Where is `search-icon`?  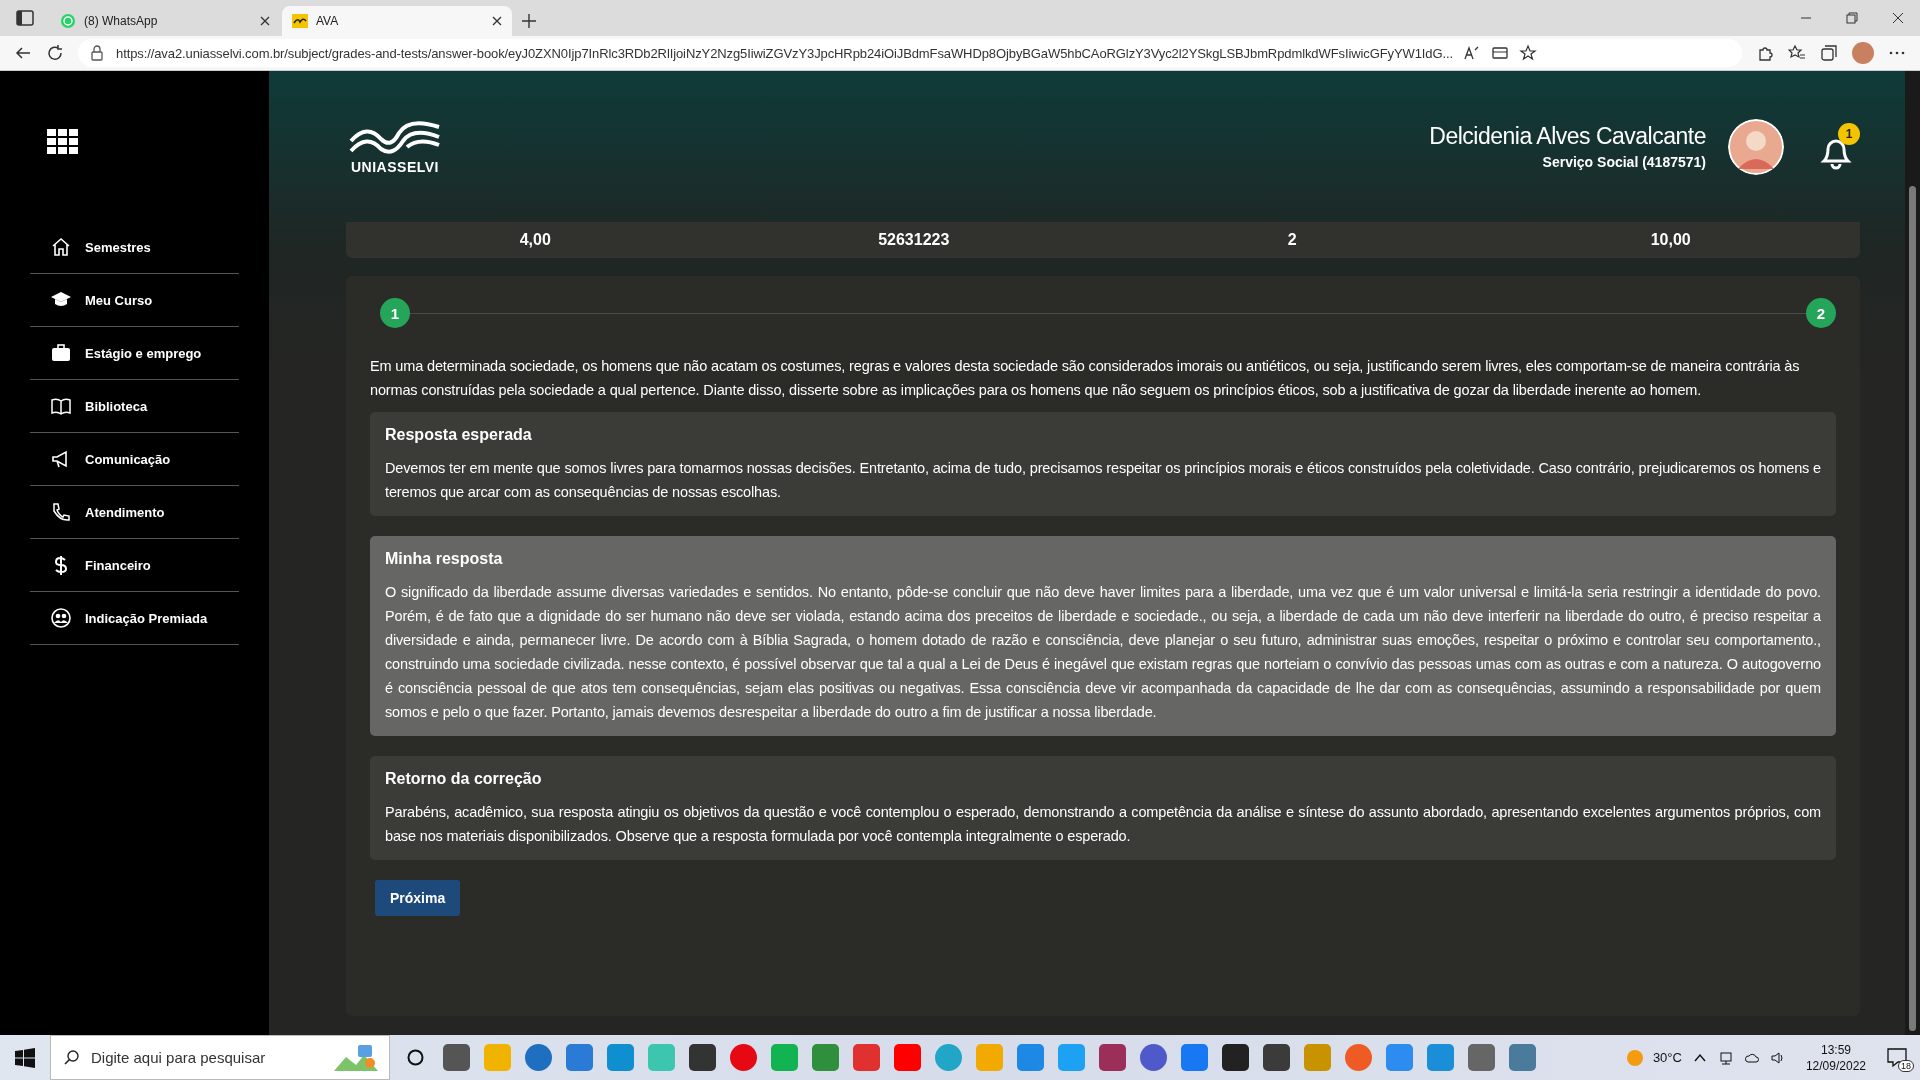
search-icon is located at coordinates (72, 1057).